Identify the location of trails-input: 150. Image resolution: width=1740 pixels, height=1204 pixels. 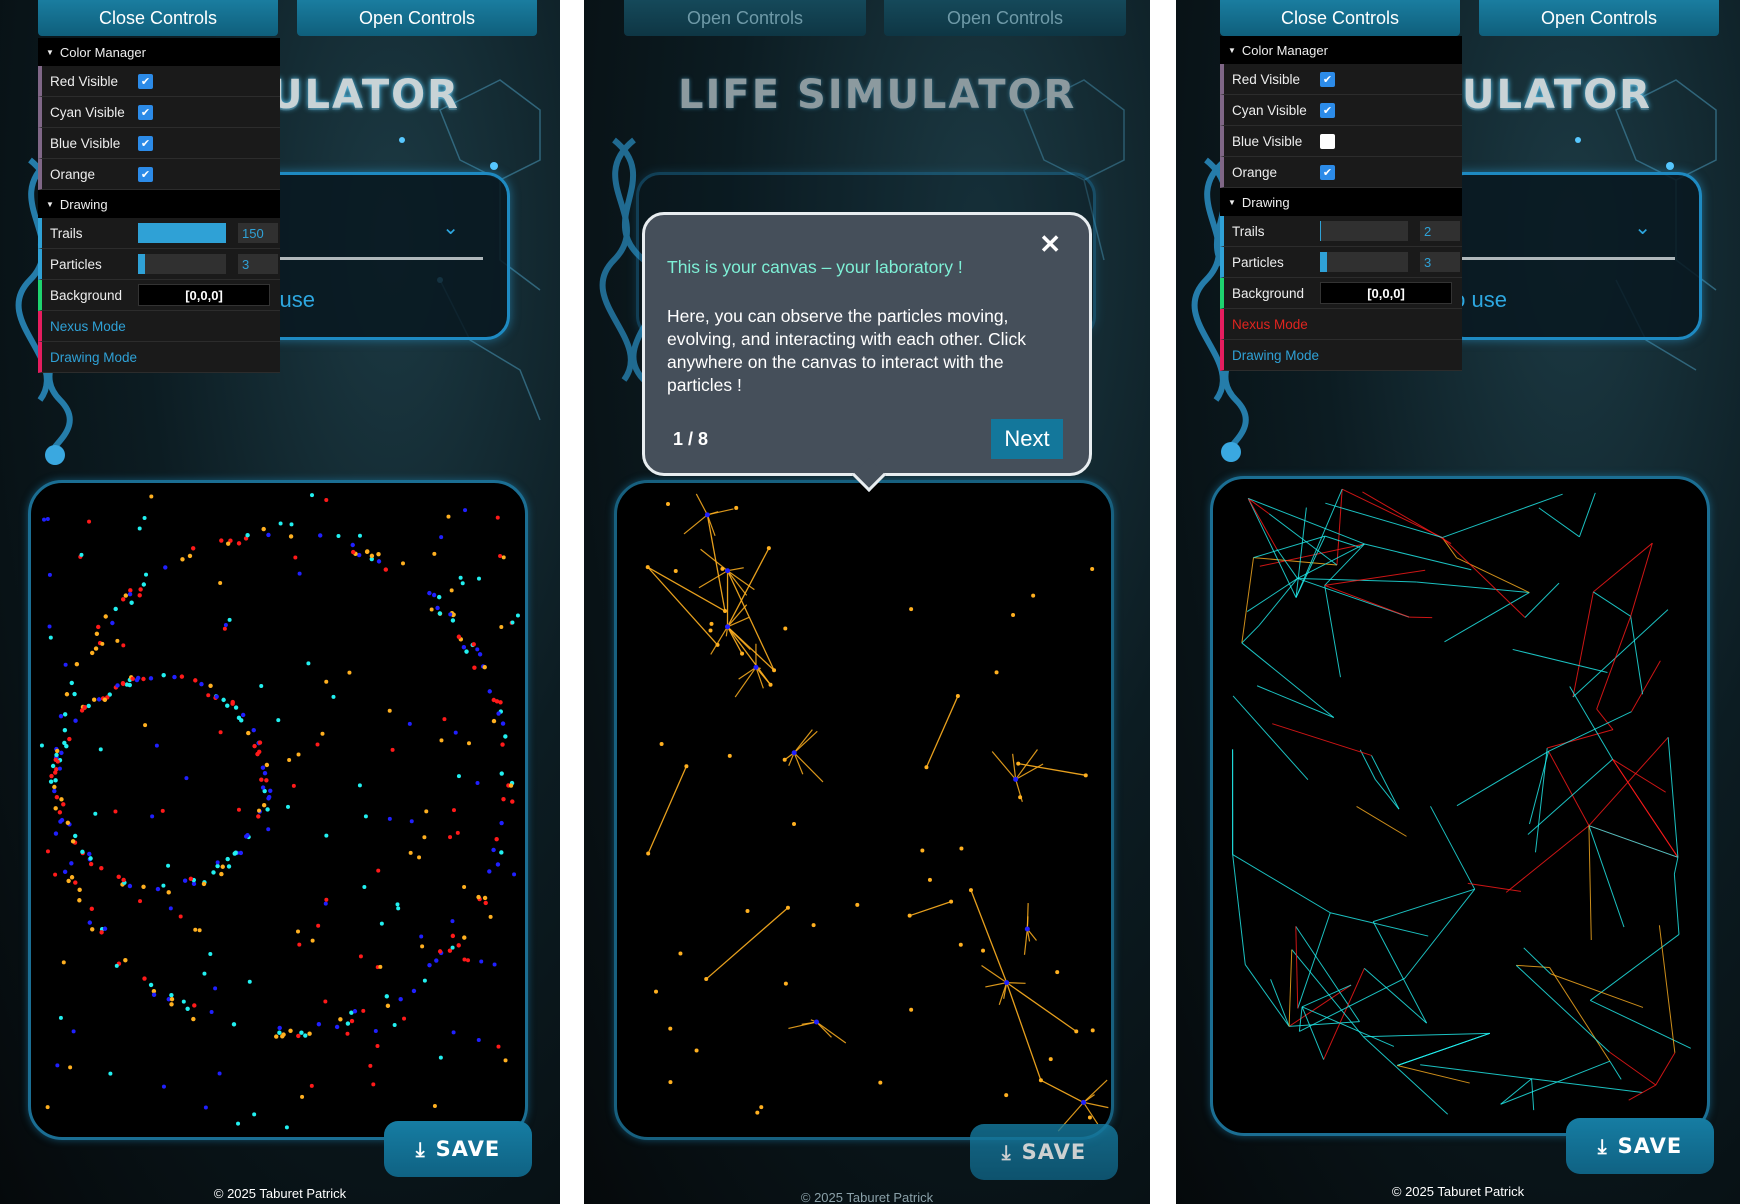
(258, 233).